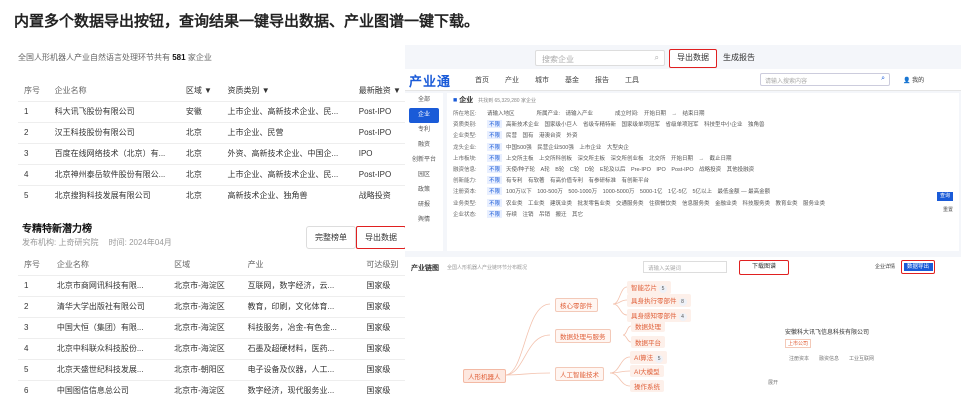 The image size is (961, 401). I want to click on sidebar-item: 企业, so click(424, 115).